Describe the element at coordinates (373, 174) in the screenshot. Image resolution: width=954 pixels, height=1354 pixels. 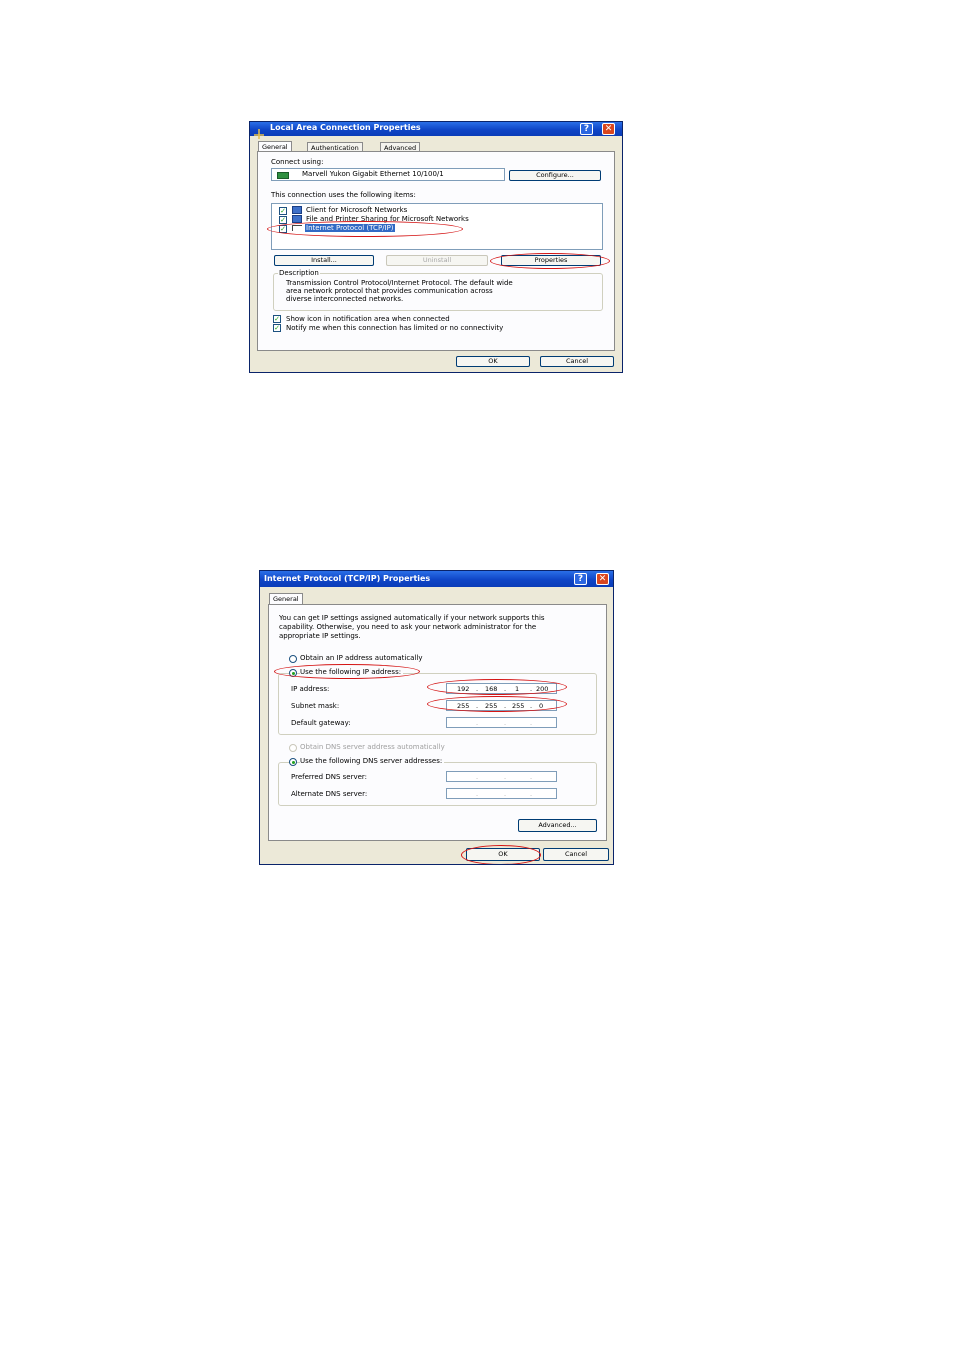
I see `adapter-name: Marvell Yukon Gigabit Ethernet 10/100/1` at that location.